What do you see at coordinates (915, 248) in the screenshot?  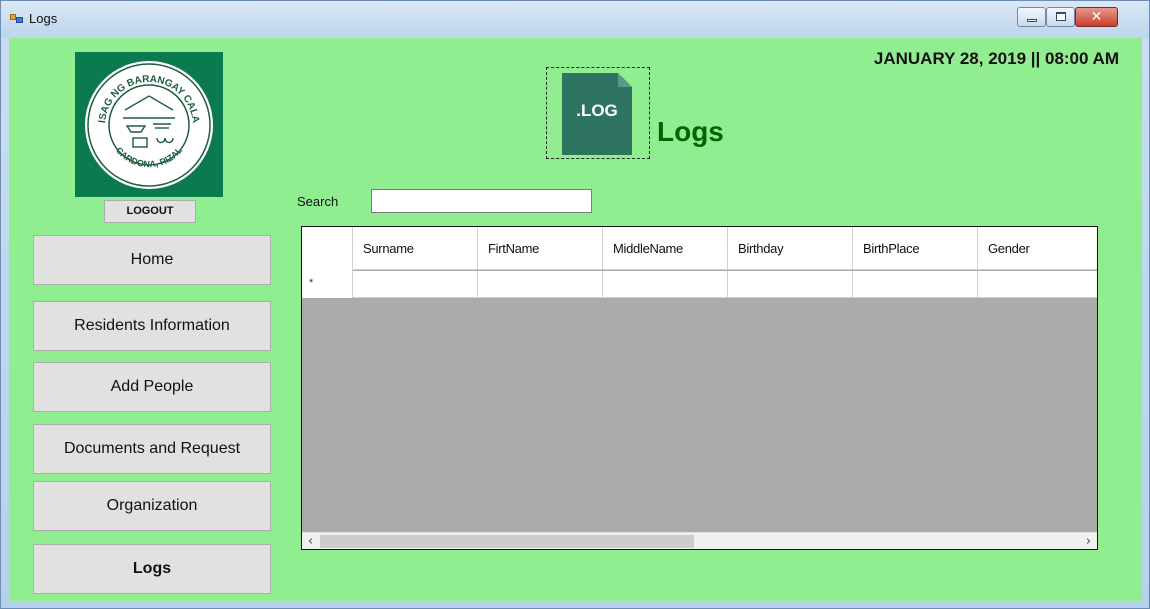 I see `column-header-birthplace: BirthPlace` at bounding box center [915, 248].